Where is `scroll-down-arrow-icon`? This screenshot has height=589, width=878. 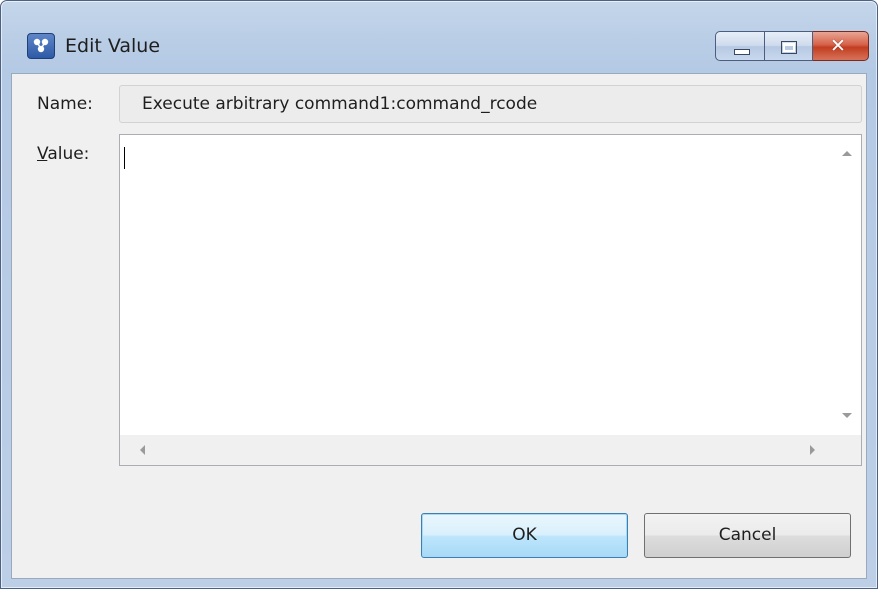
scroll-down-arrow-icon is located at coordinates (847, 415).